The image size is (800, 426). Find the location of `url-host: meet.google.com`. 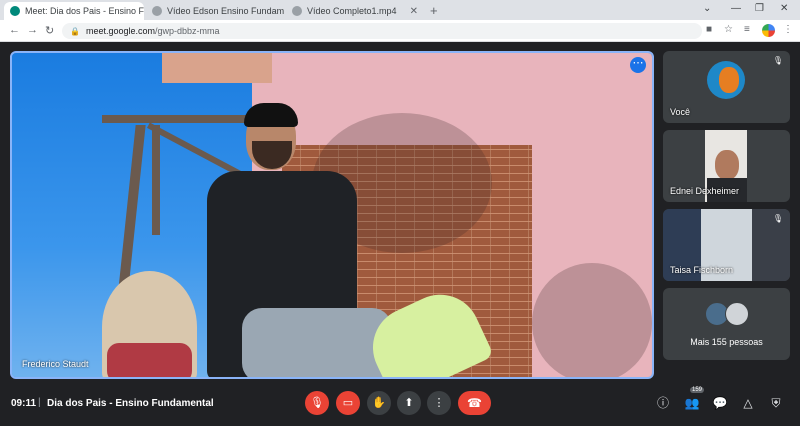

url-host: meet.google.com is located at coordinates (120, 31).